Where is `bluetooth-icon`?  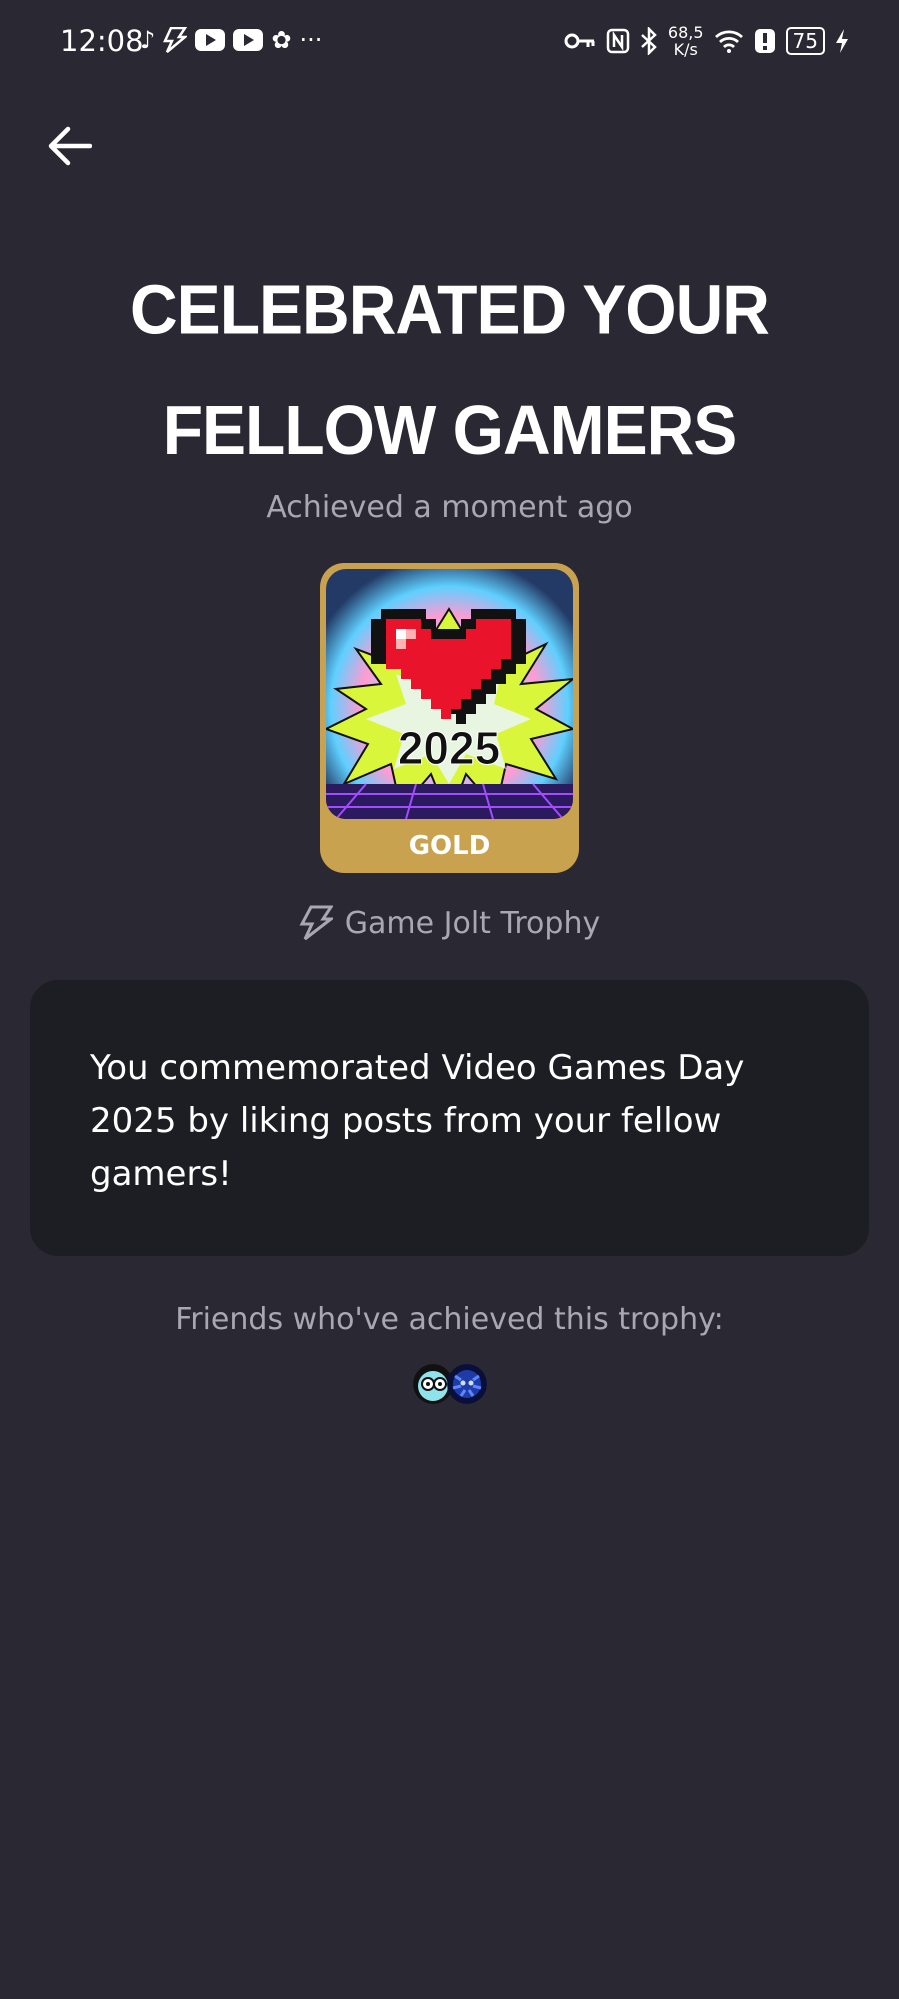 bluetooth-icon is located at coordinates (649, 41).